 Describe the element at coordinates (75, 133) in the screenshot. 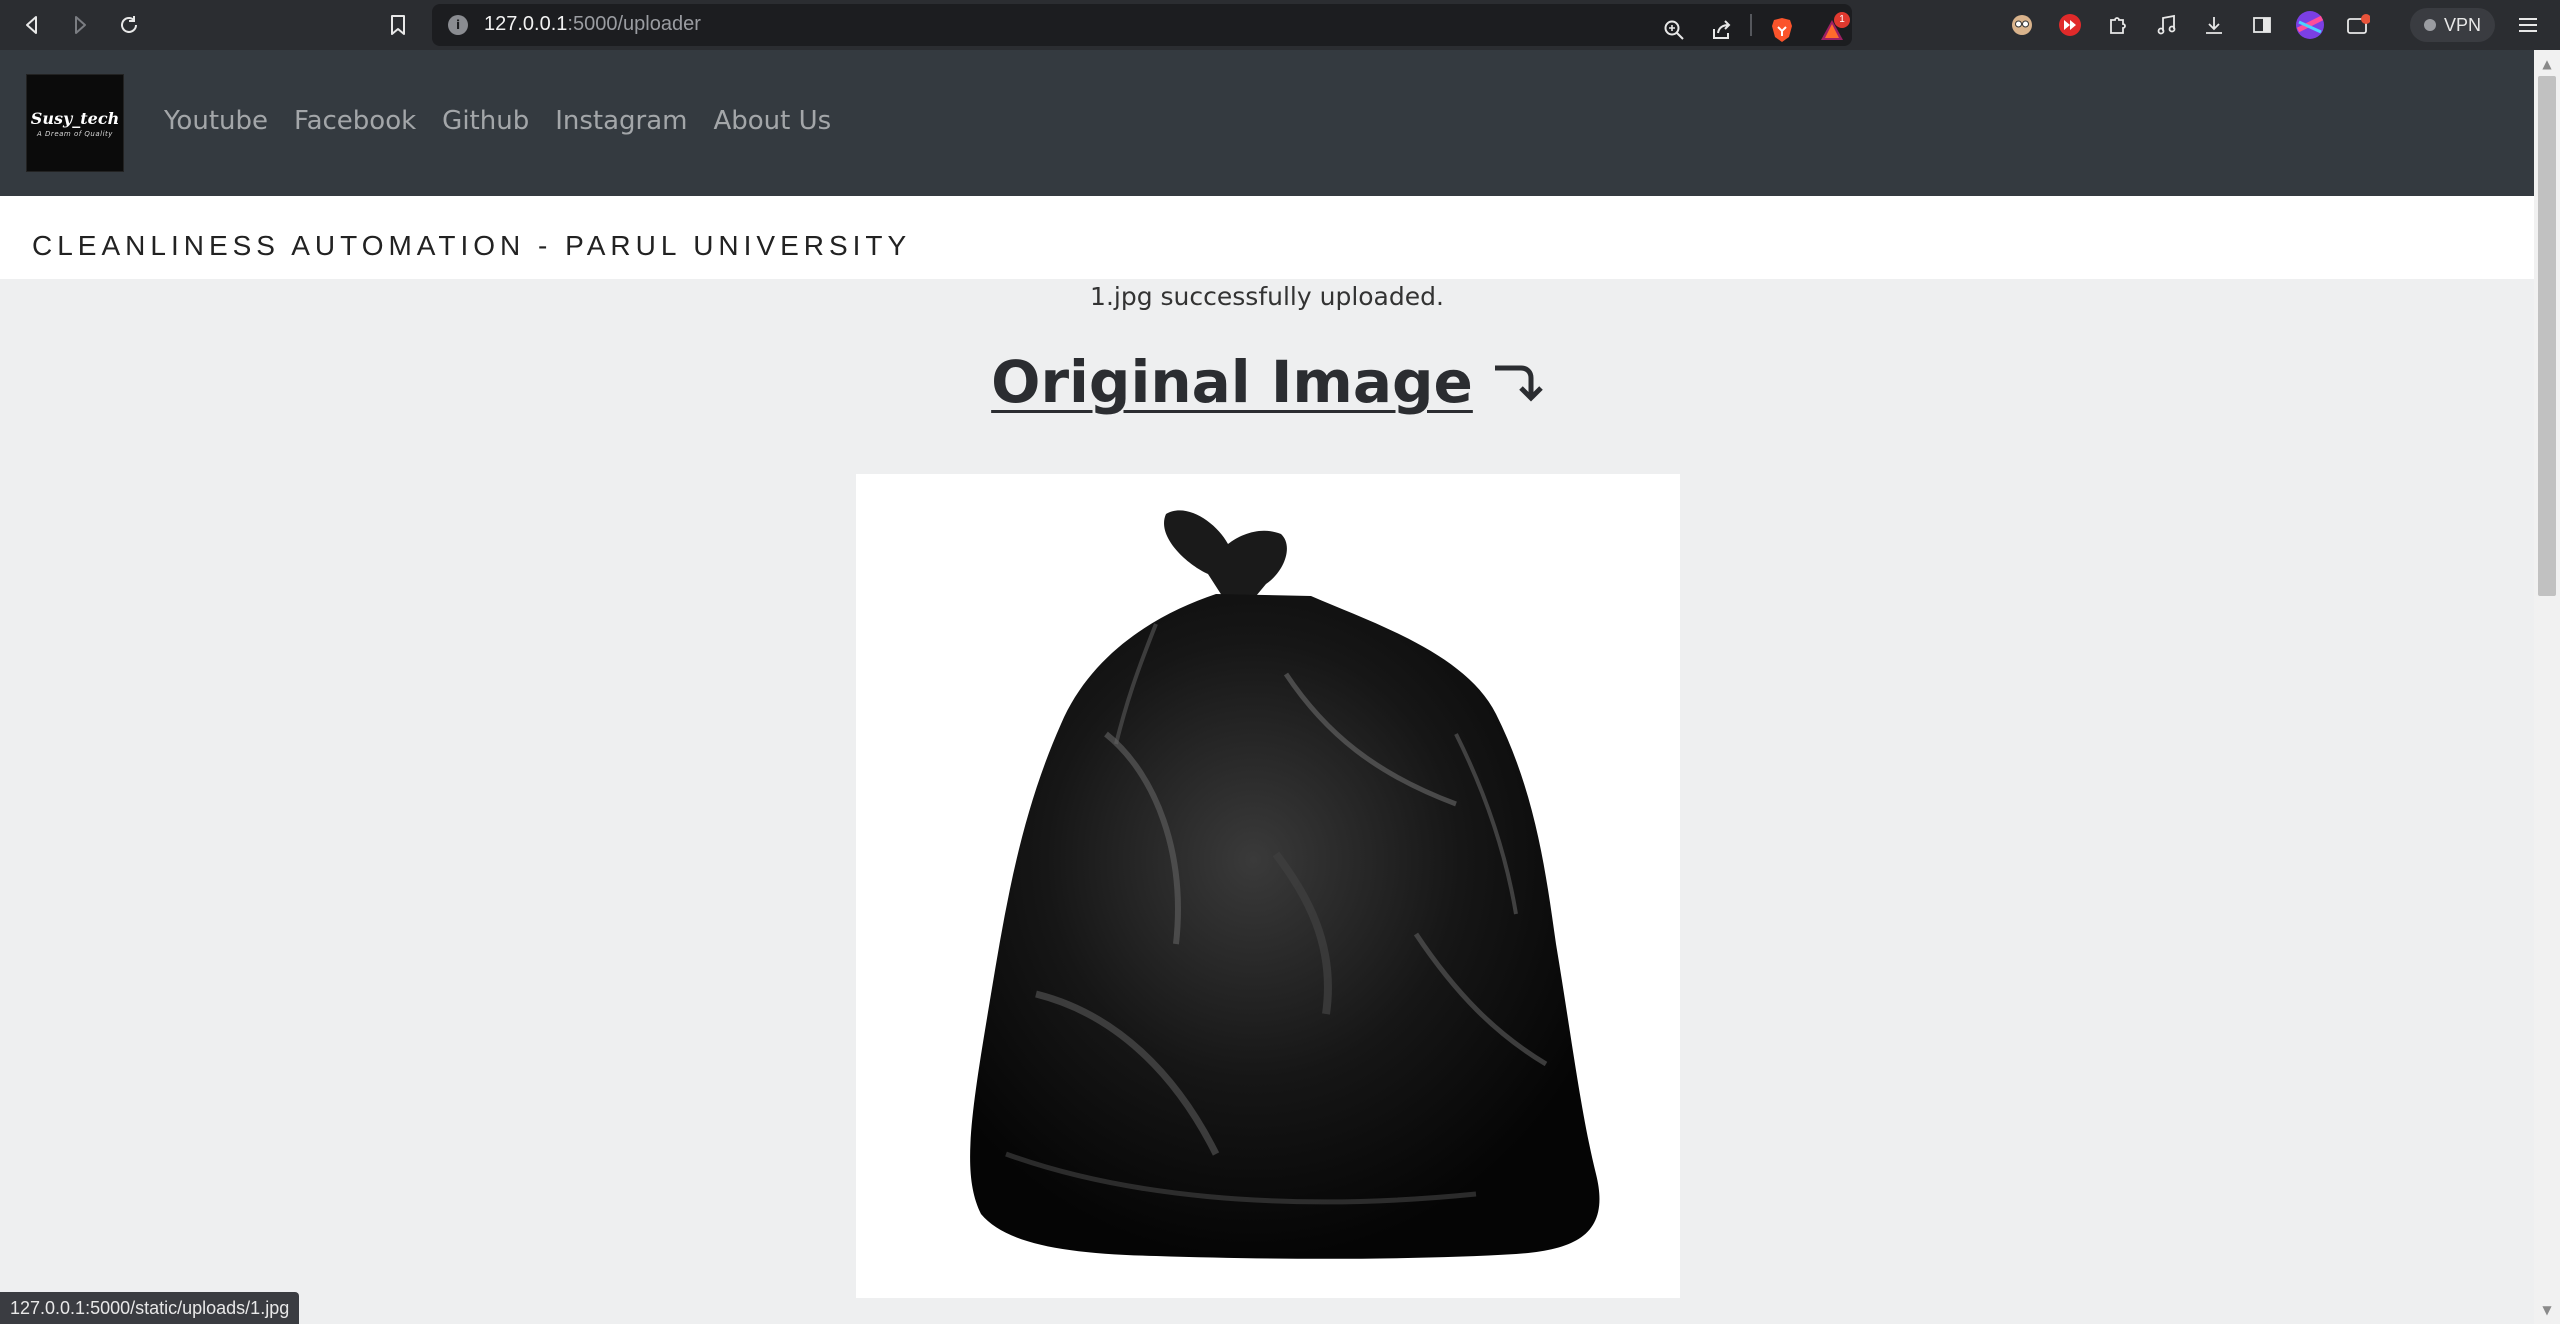

I see `logo-tagline: A Dream of Quality` at that location.